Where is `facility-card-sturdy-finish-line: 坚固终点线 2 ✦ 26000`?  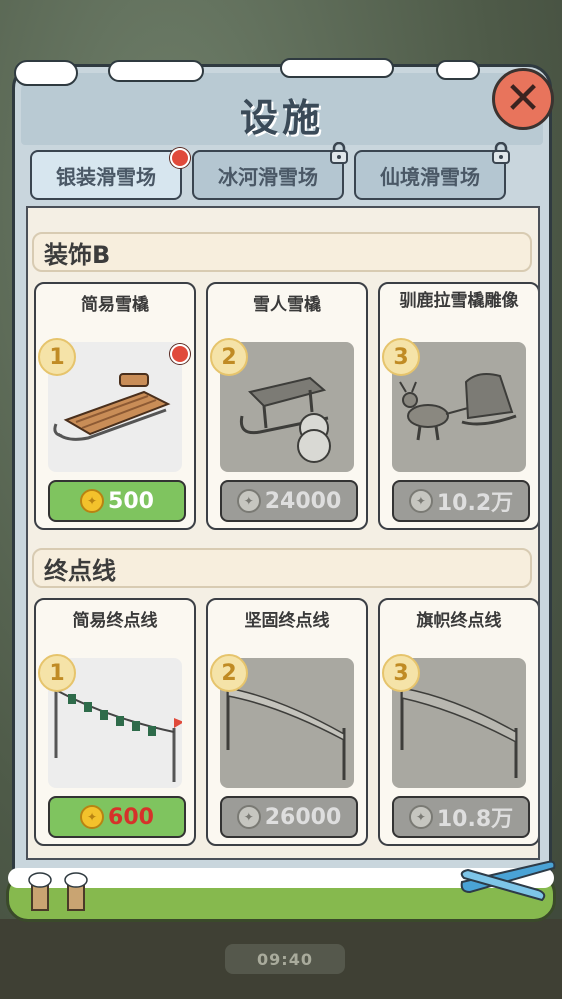 facility-card-sturdy-finish-line: 坚固终点线 2 ✦ 26000 is located at coordinates (287, 722).